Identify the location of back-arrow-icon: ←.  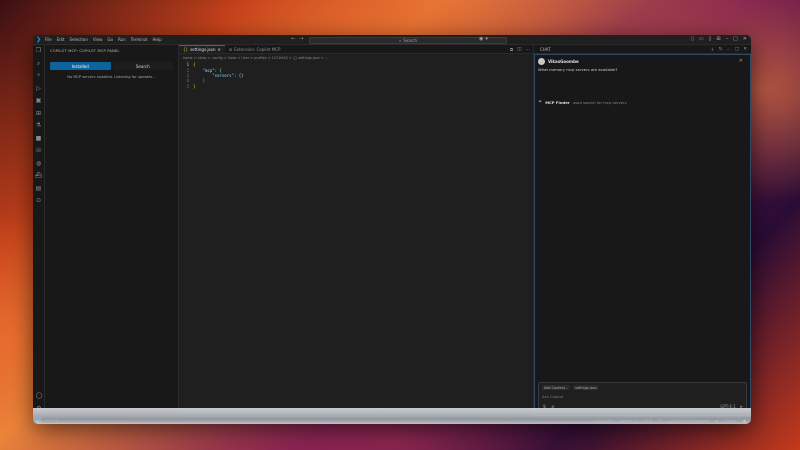
(293, 39).